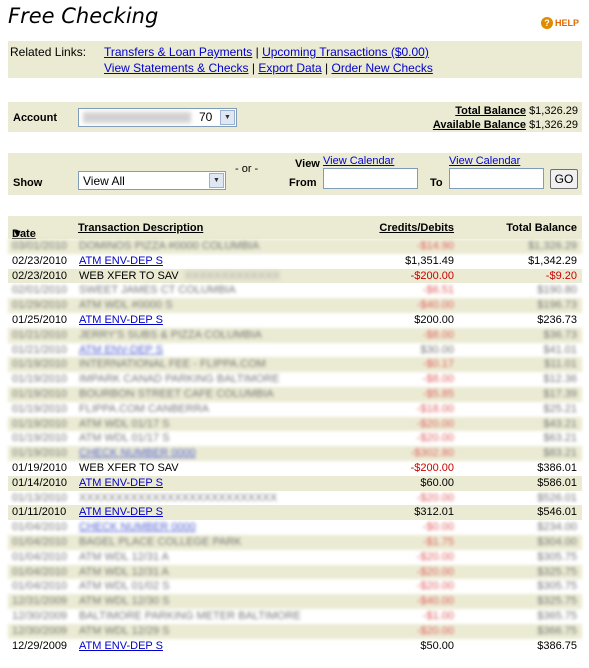 The height and width of the screenshot is (668, 589). Describe the element at coordinates (152, 180) in the screenshot. I see `show-select: View All ▼` at that location.